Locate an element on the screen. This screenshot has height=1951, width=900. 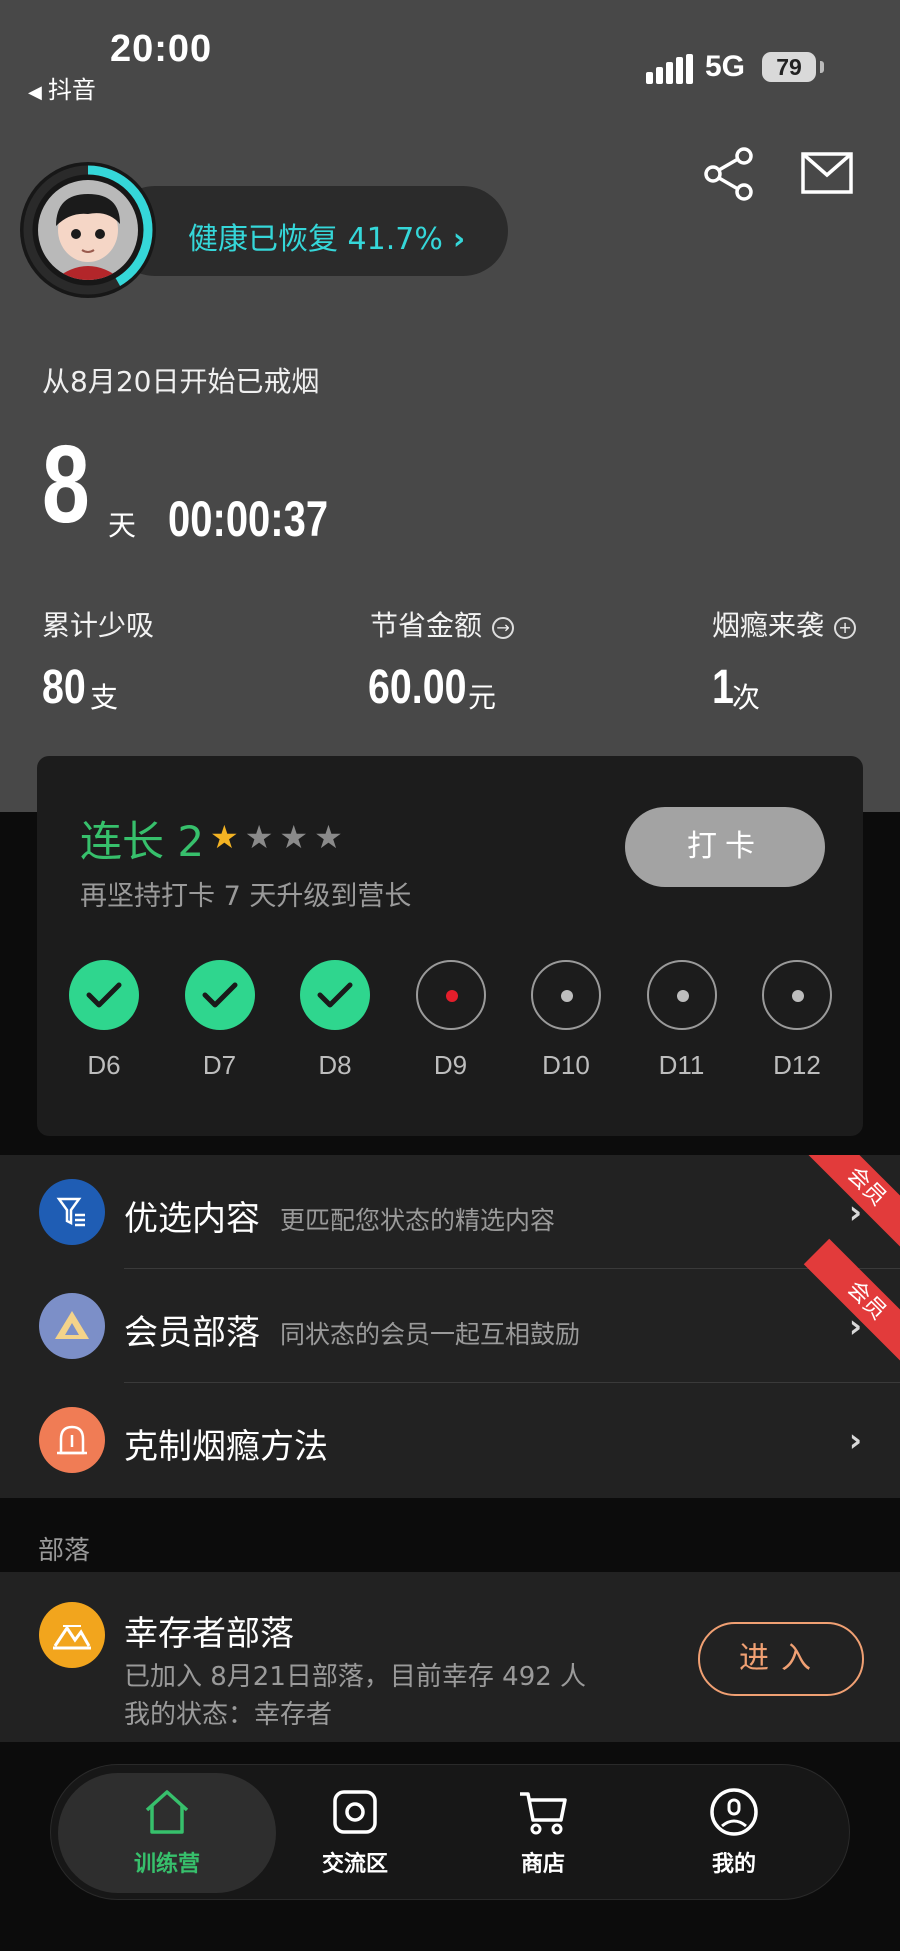
day-label: D7 is located at coordinates (219, 1065).